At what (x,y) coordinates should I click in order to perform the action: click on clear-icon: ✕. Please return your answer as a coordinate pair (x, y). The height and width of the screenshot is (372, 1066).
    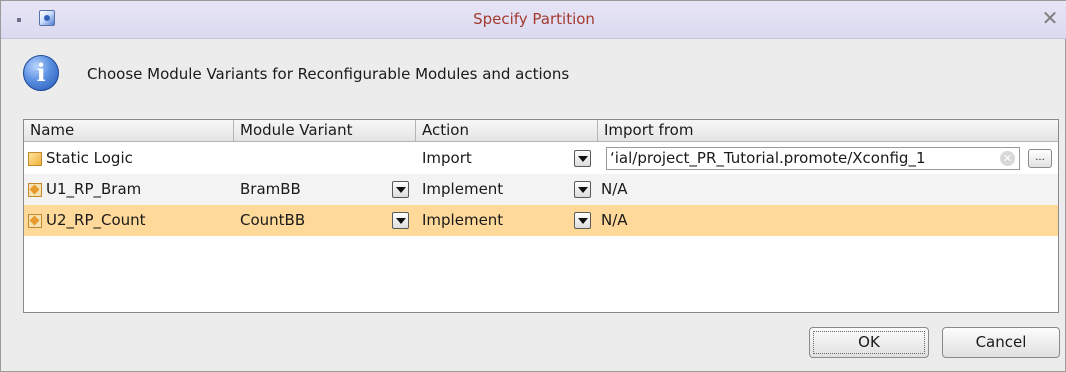
    Looking at the image, I should click on (1007, 158).